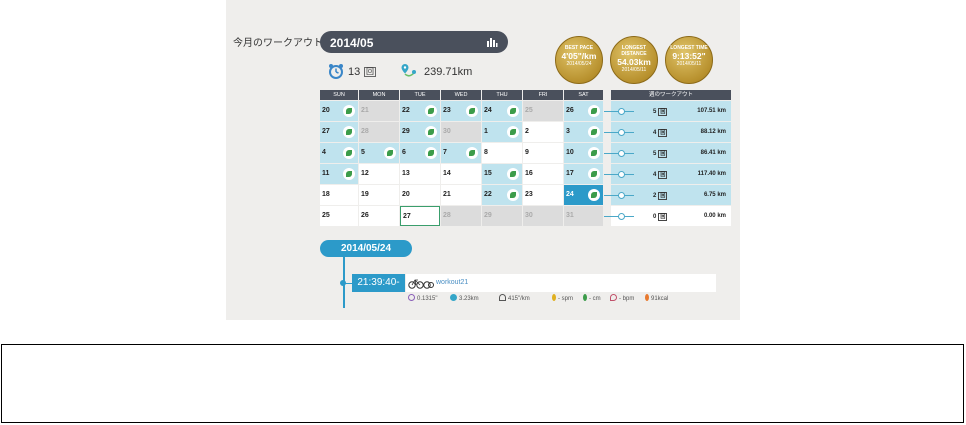 The image size is (966, 425). What do you see at coordinates (543, 132) in the screenshot?
I see `calendar-day: 2` at bounding box center [543, 132].